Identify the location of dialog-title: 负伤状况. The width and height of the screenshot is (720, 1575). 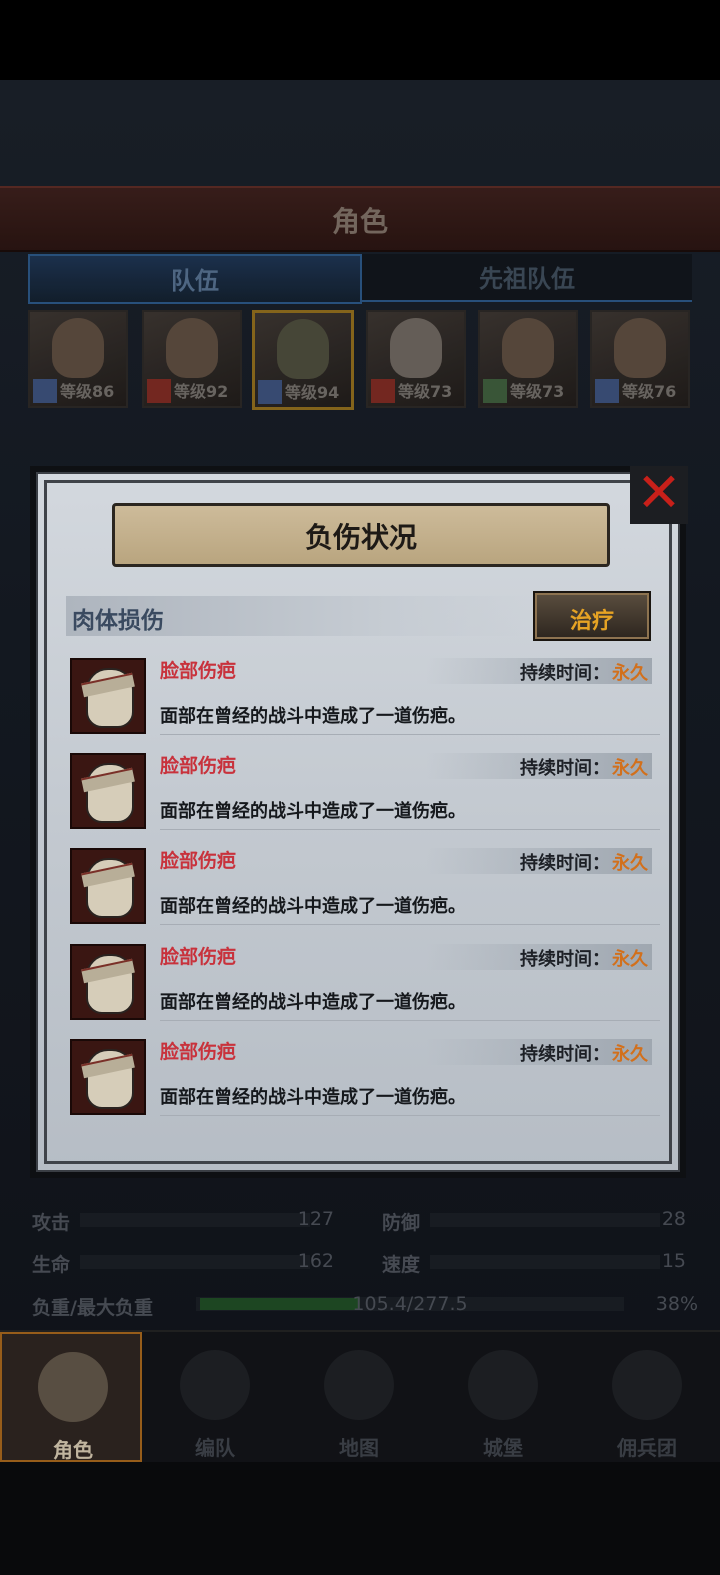
(360, 537).